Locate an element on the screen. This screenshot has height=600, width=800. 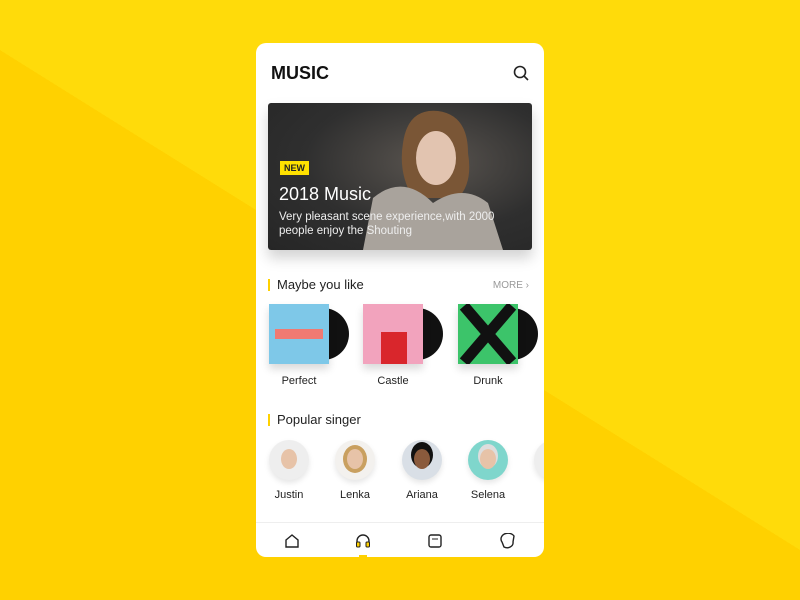
headphones-icon is located at coordinates (363, 541).